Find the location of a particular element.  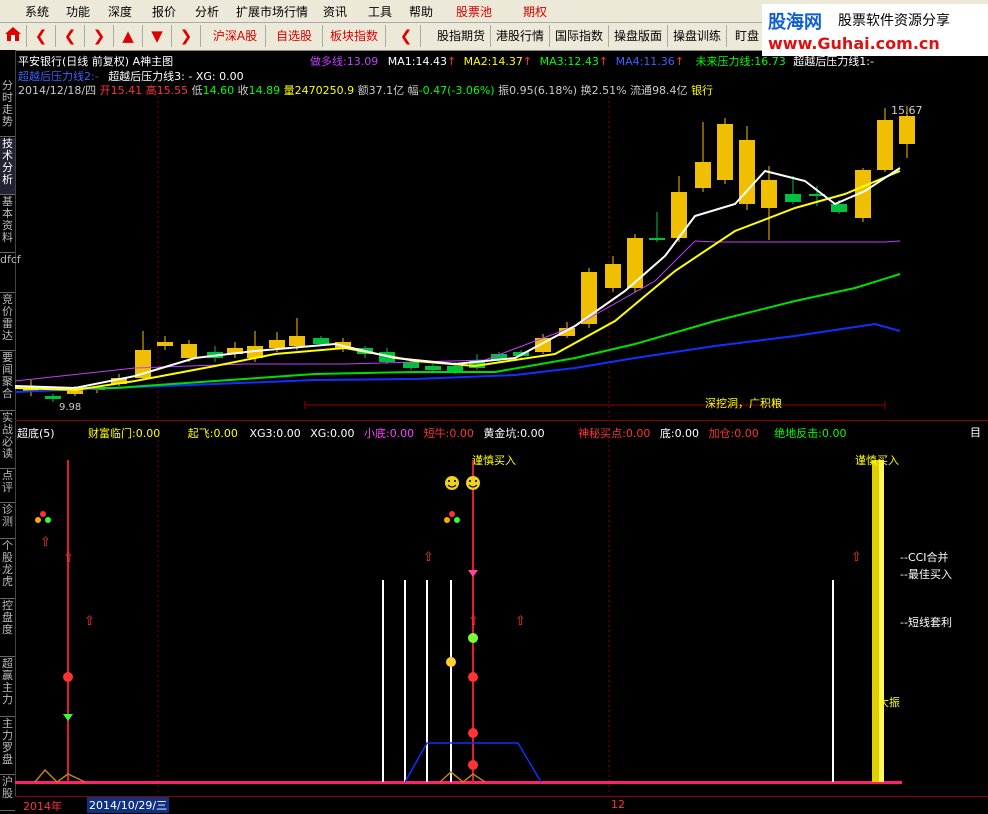

tab-trading-layout: 操盘版面 is located at coordinates (638, 36).